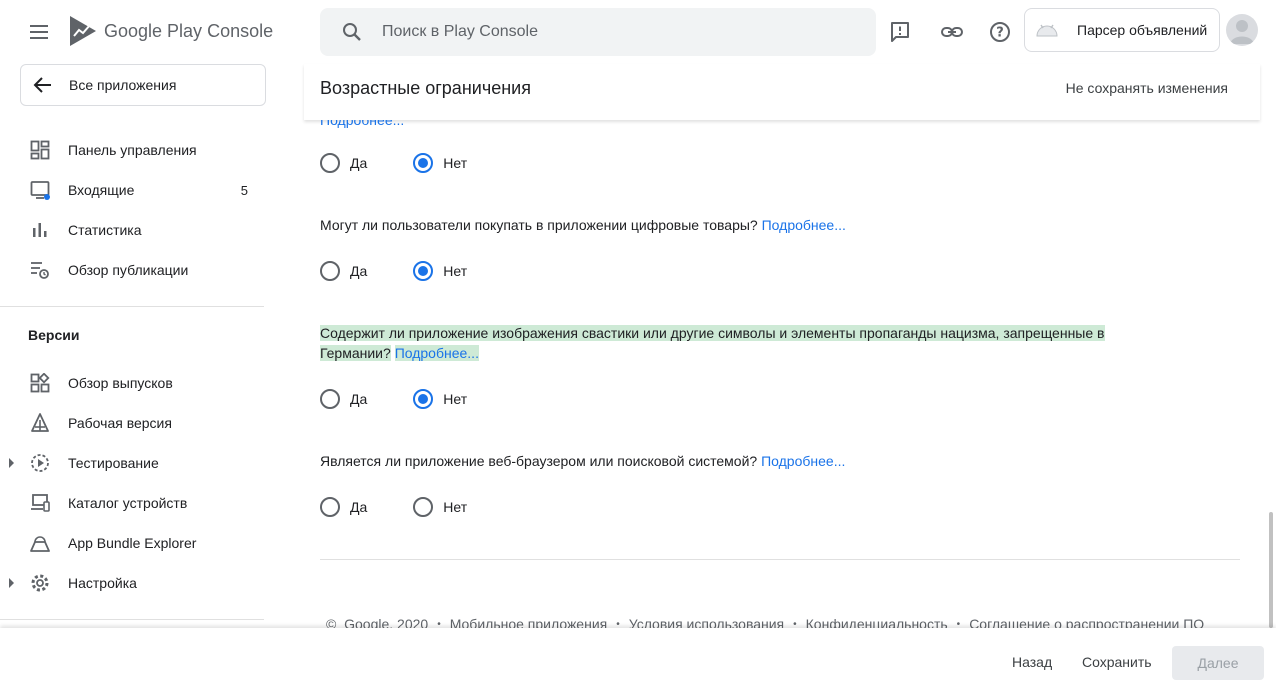 The image size is (1276, 696). Describe the element at coordinates (240, 30) in the screenshot. I see `logo-text-console: Console` at that location.